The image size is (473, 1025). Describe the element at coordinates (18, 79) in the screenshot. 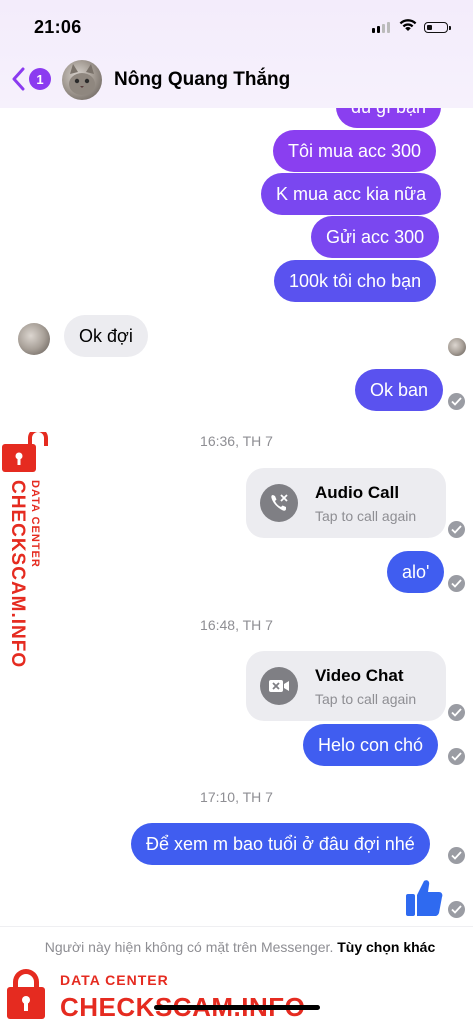

I see `chevron-left-icon` at that location.